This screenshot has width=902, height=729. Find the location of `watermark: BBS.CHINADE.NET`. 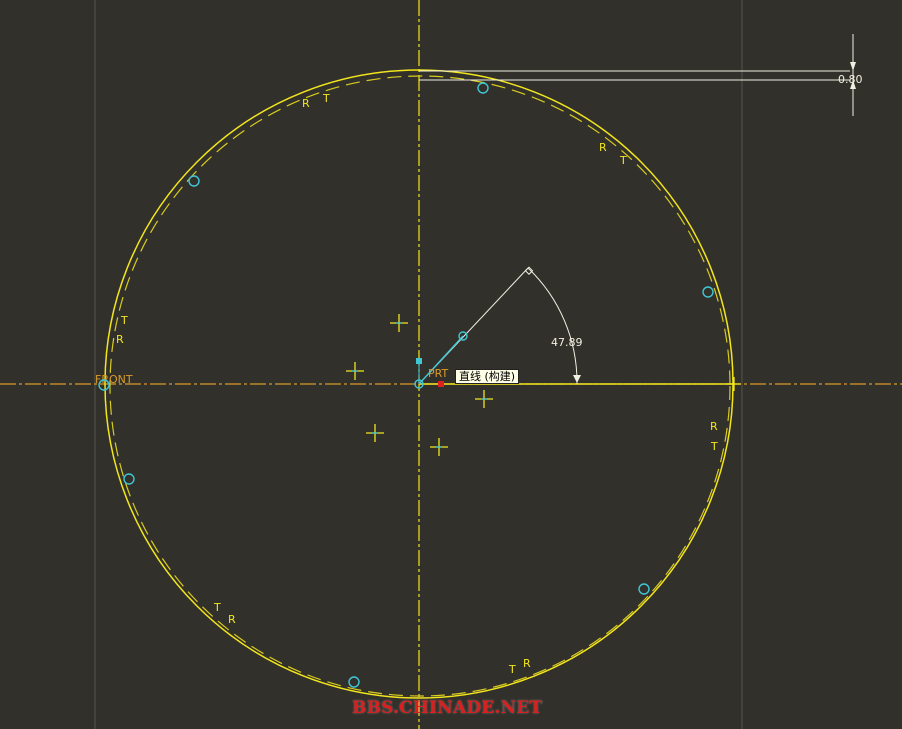

watermark: BBS.CHINADE.NET is located at coordinates (447, 708).